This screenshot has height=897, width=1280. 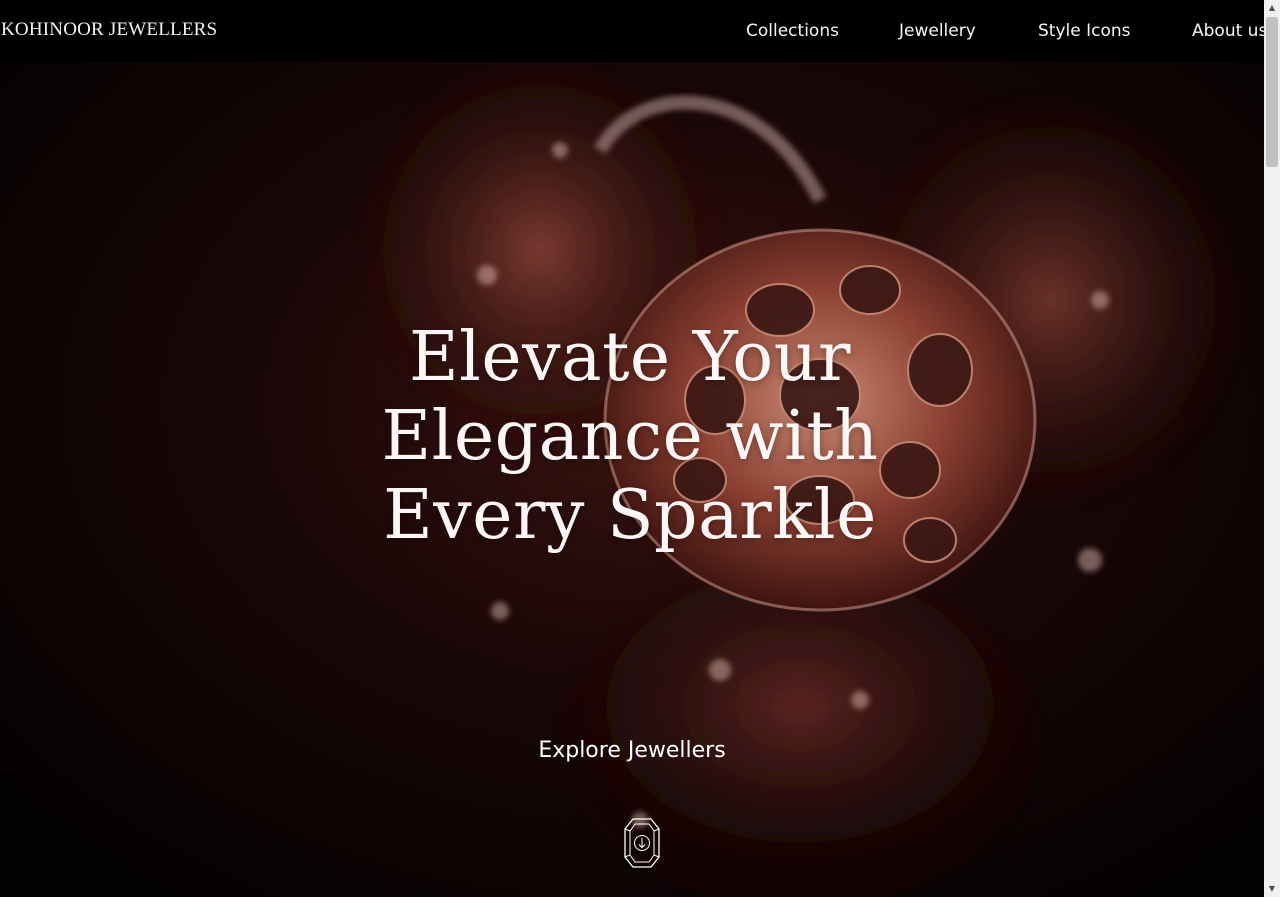 What do you see at coordinates (632, 750) in the screenshot?
I see `explore-jewellers-link: Explore Jewellers` at bounding box center [632, 750].